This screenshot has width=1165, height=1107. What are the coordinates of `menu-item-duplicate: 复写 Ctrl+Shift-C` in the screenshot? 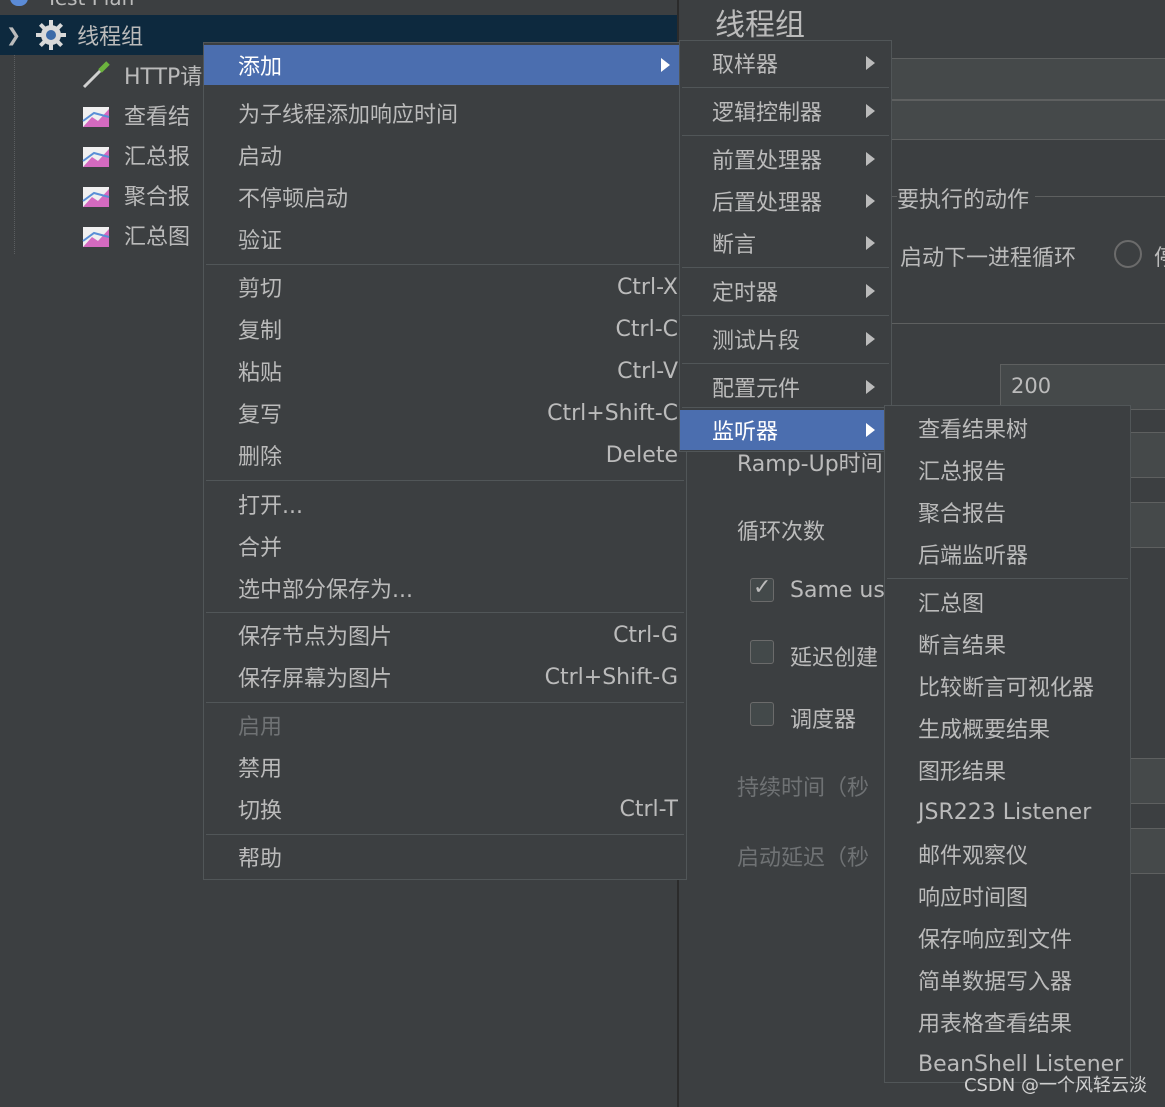 It's located at (445, 413).